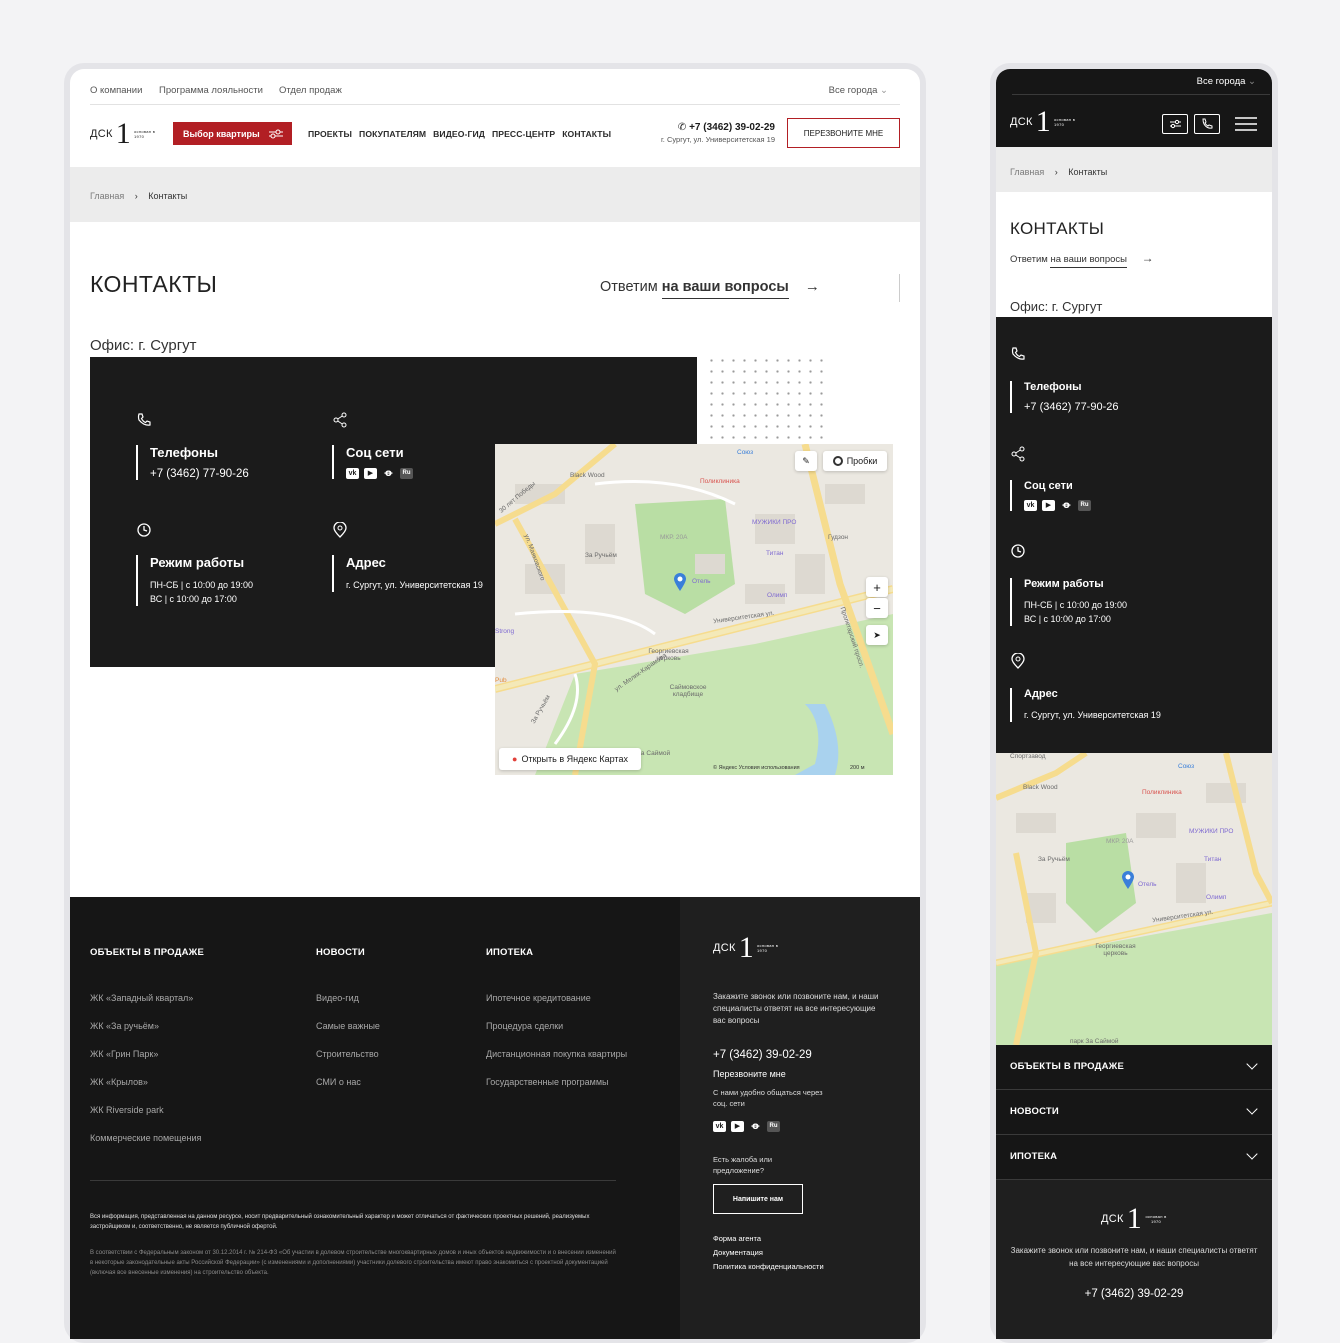 The height and width of the screenshot is (1343, 1340). I want to click on map-label: Black Wood, so click(587, 475).